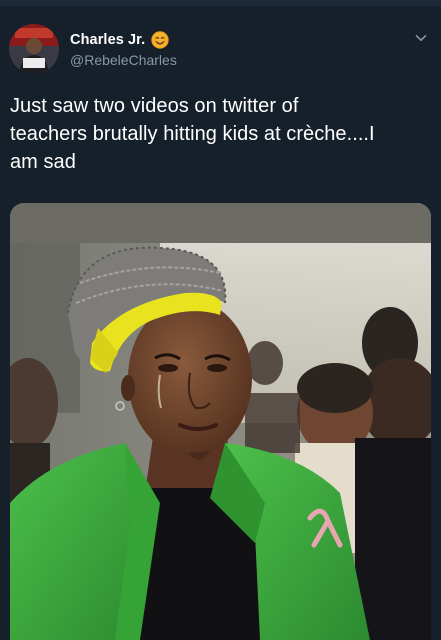 The height and width of the screenshot is (640, 441). Describe the element at coordinates (123, 60) in the screenshot. I see `author-handle: @RebeleCharles` at that location.